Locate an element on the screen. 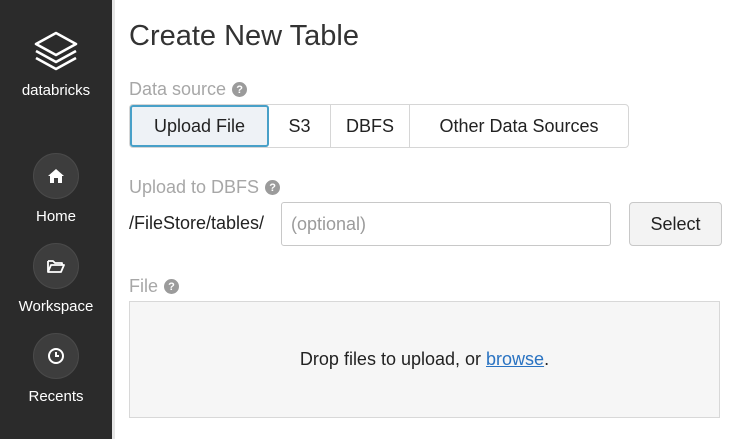 The image size is (754, 439). path-prefix: /FileStore/tables/ is located at coordinates (197, 223).